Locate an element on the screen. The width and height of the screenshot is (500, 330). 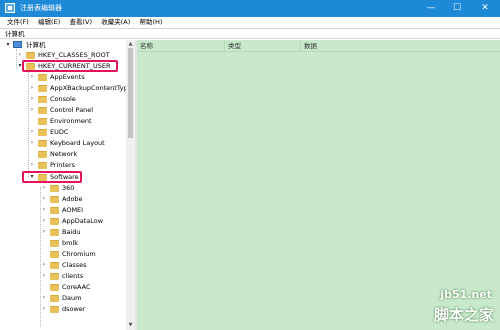
scrollbar-thumb is located at coordinates (130, 93).